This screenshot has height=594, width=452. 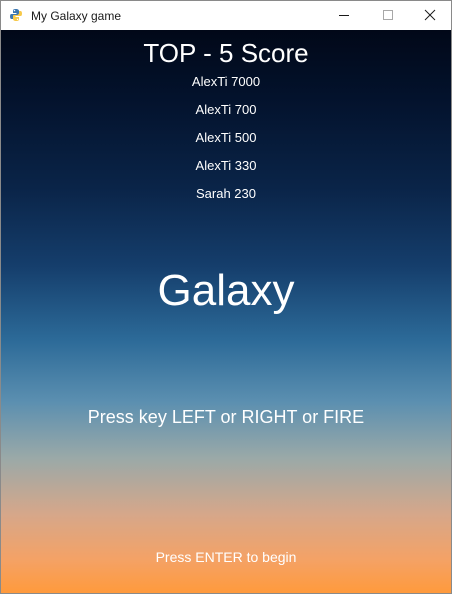 I want to click on window-title: My Galaxy game, so click(x=76, y=16).